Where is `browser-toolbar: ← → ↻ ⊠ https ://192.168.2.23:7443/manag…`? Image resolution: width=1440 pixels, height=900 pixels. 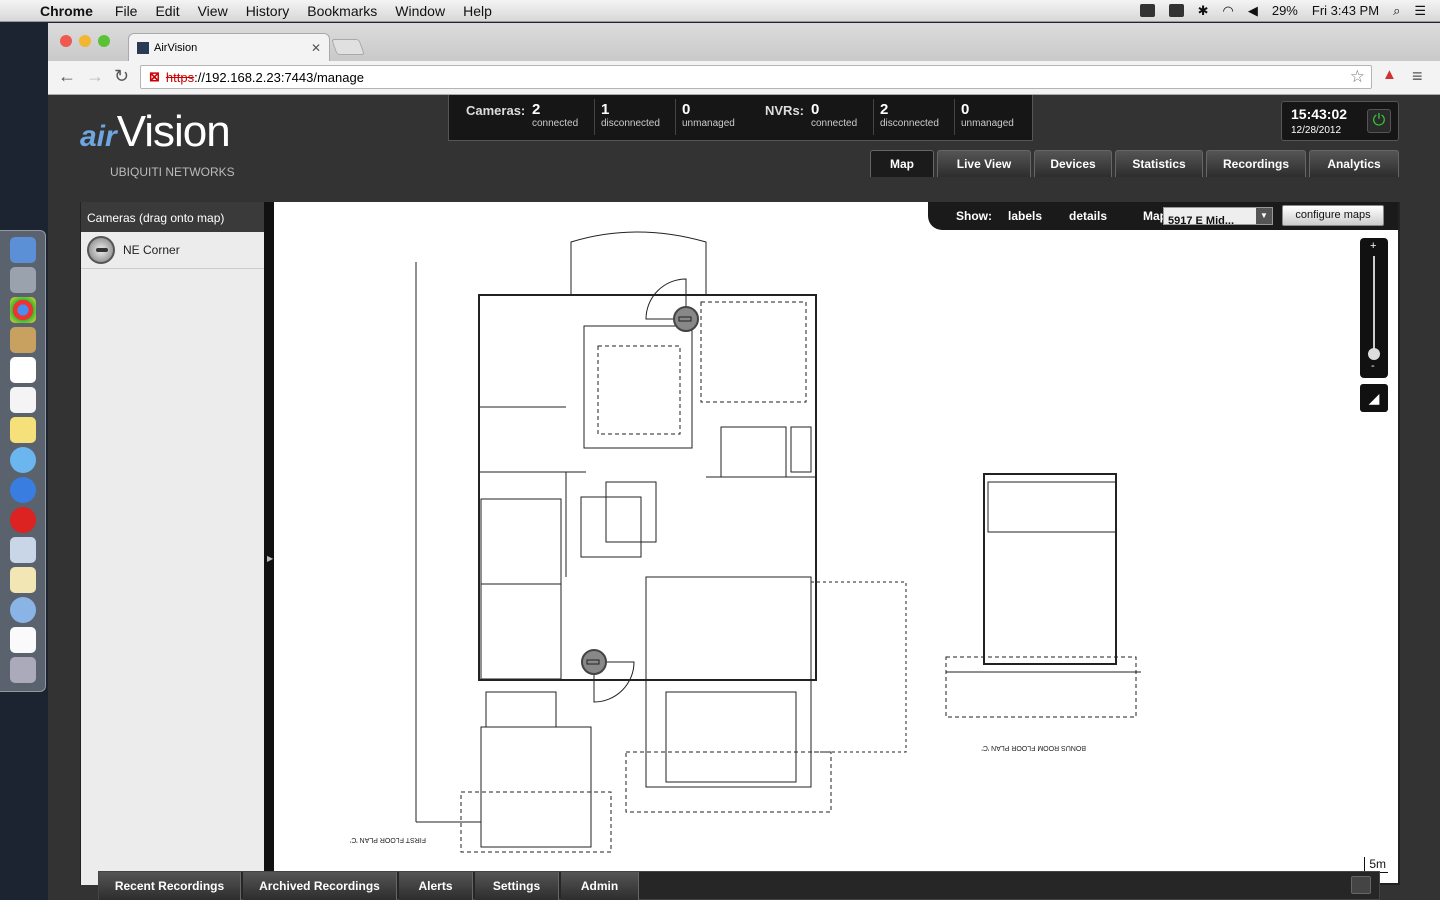 browser-toolbar: ← → ↻ ⊠ https ://192.168.2.23:7443/manag… is located at coordinates (744, 78).